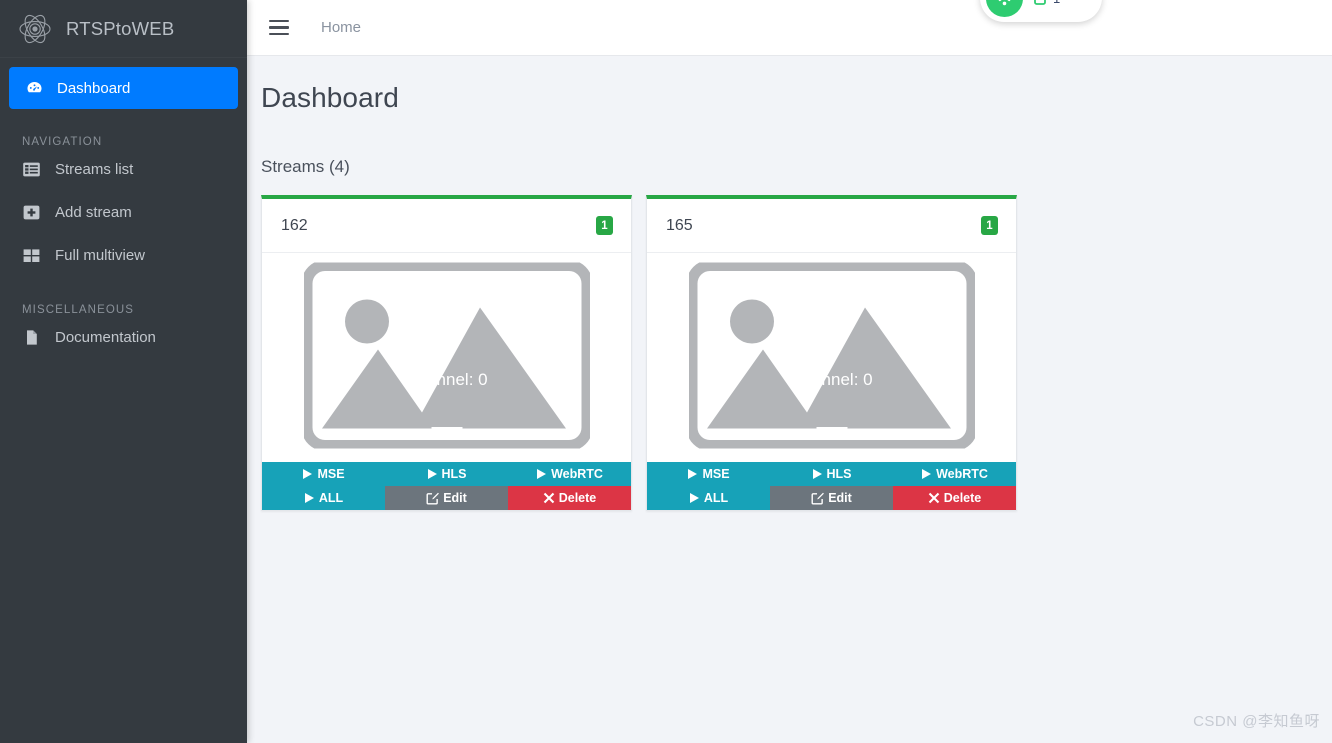 This screenshot has height=743, width=1332. Describe the element at coordinates (31, 212) in the screenshot. I see `plus-square-icon` at that location.